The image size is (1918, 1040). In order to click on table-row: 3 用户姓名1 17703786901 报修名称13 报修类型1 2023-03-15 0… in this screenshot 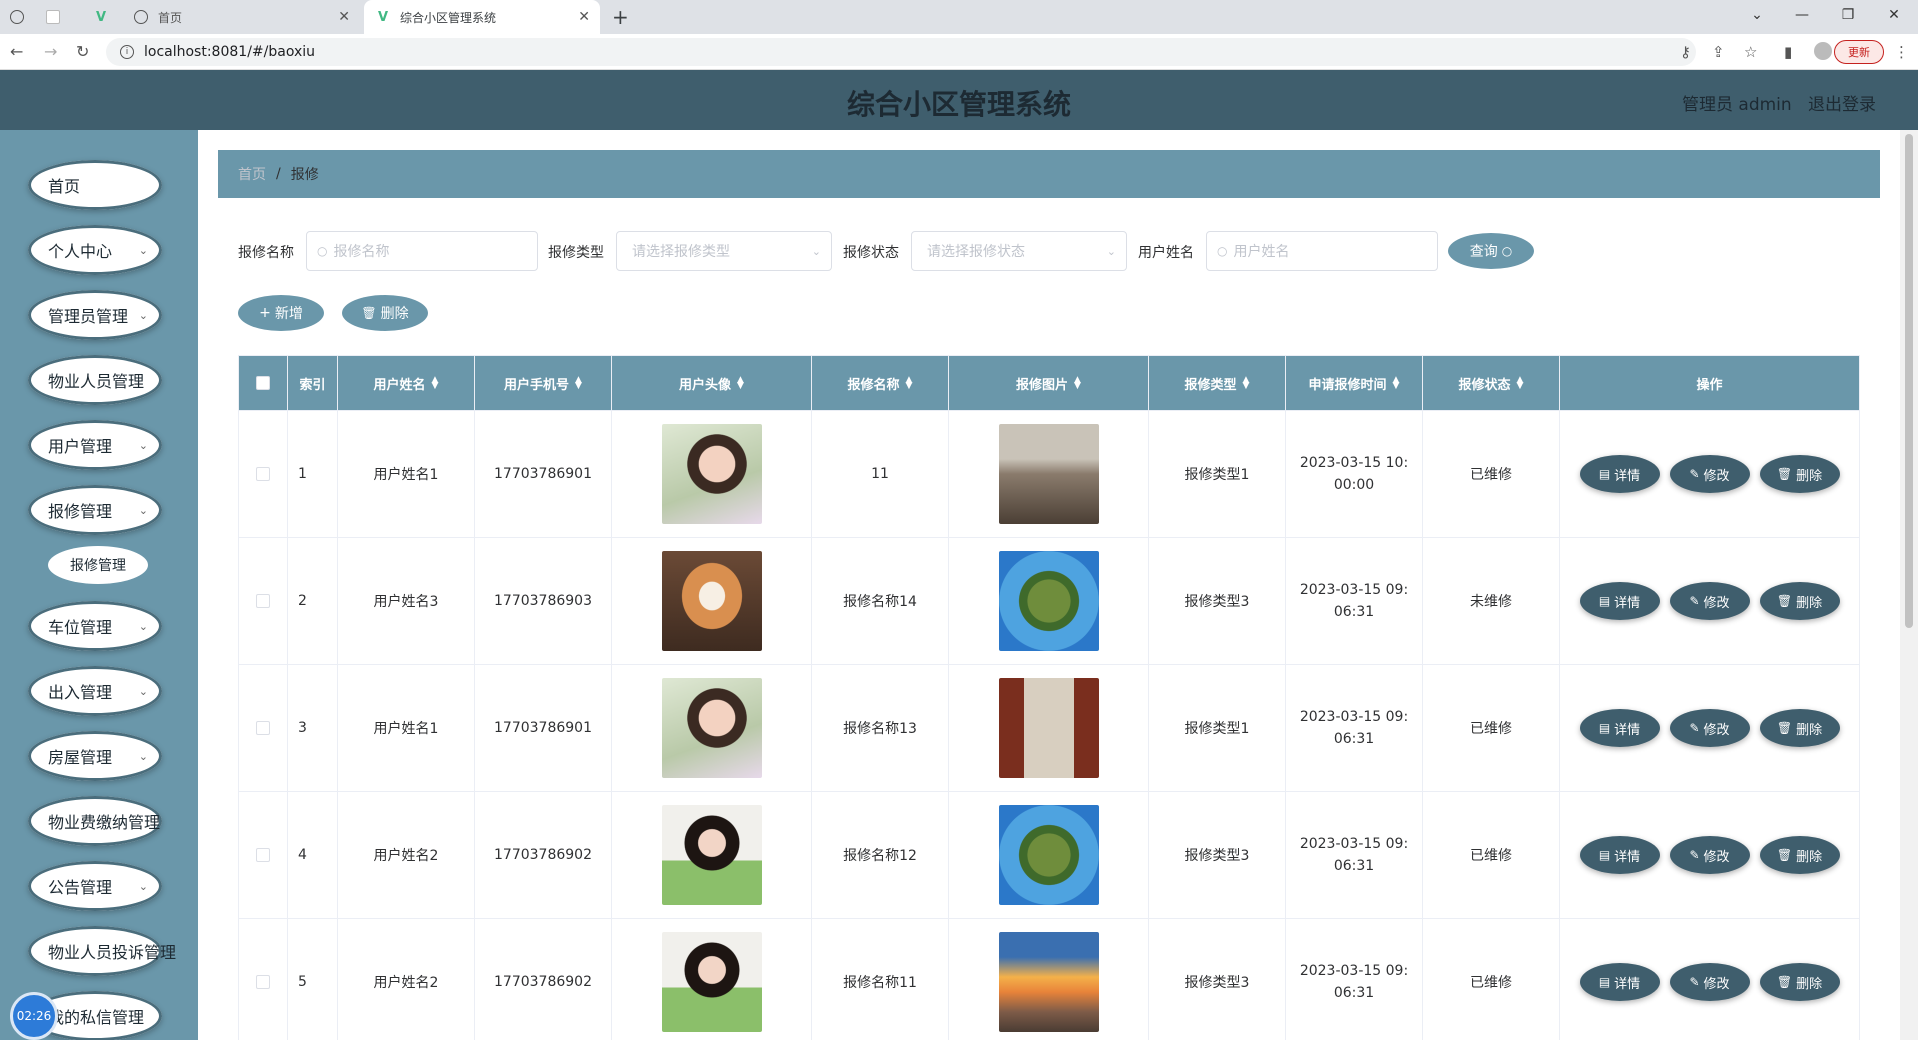, I will do `click(1049, 727)`.